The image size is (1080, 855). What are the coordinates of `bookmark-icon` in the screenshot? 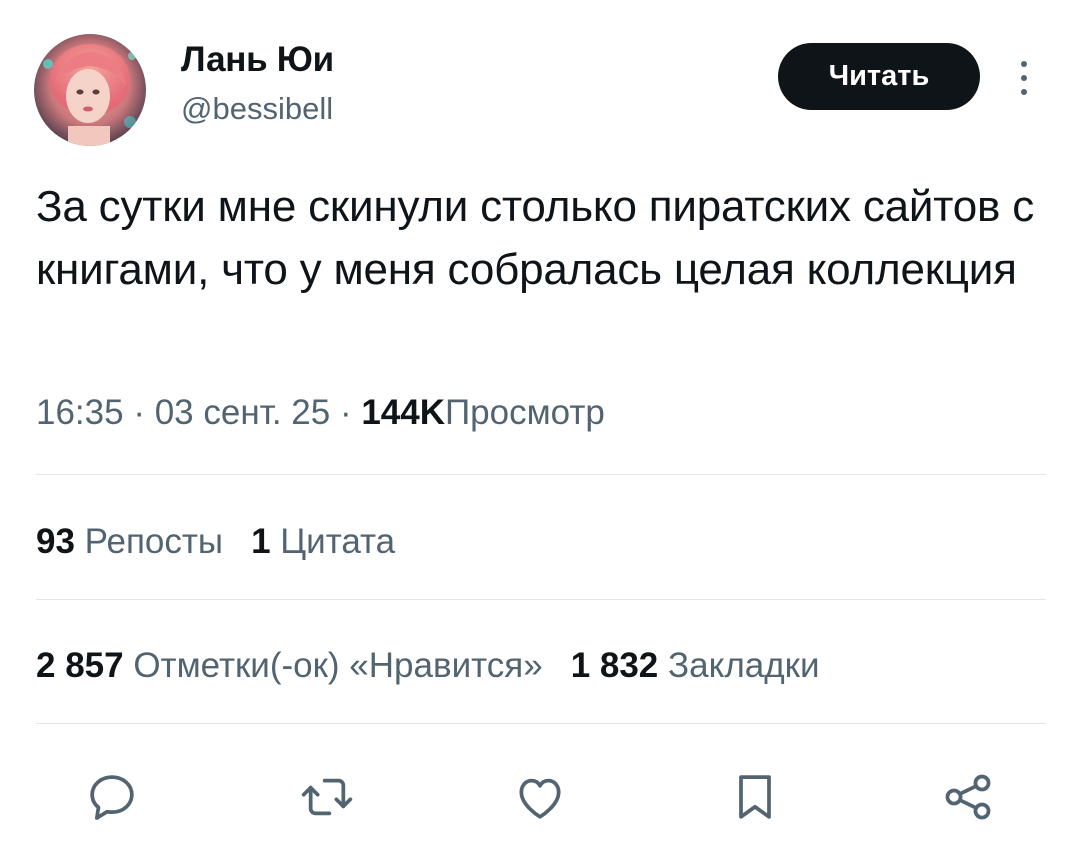 It's located at (755, 797).